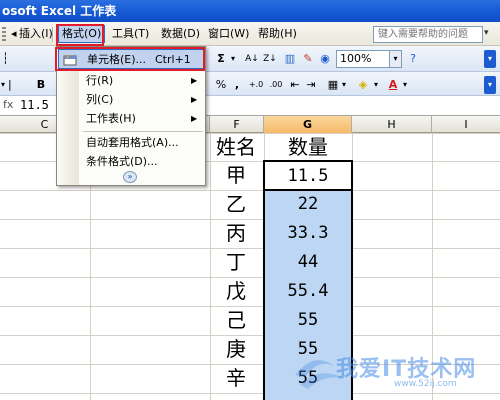 This screenshot has height=400, width=500. I want to click on borders-dropdown-icon: ▾, so click(344, 85).